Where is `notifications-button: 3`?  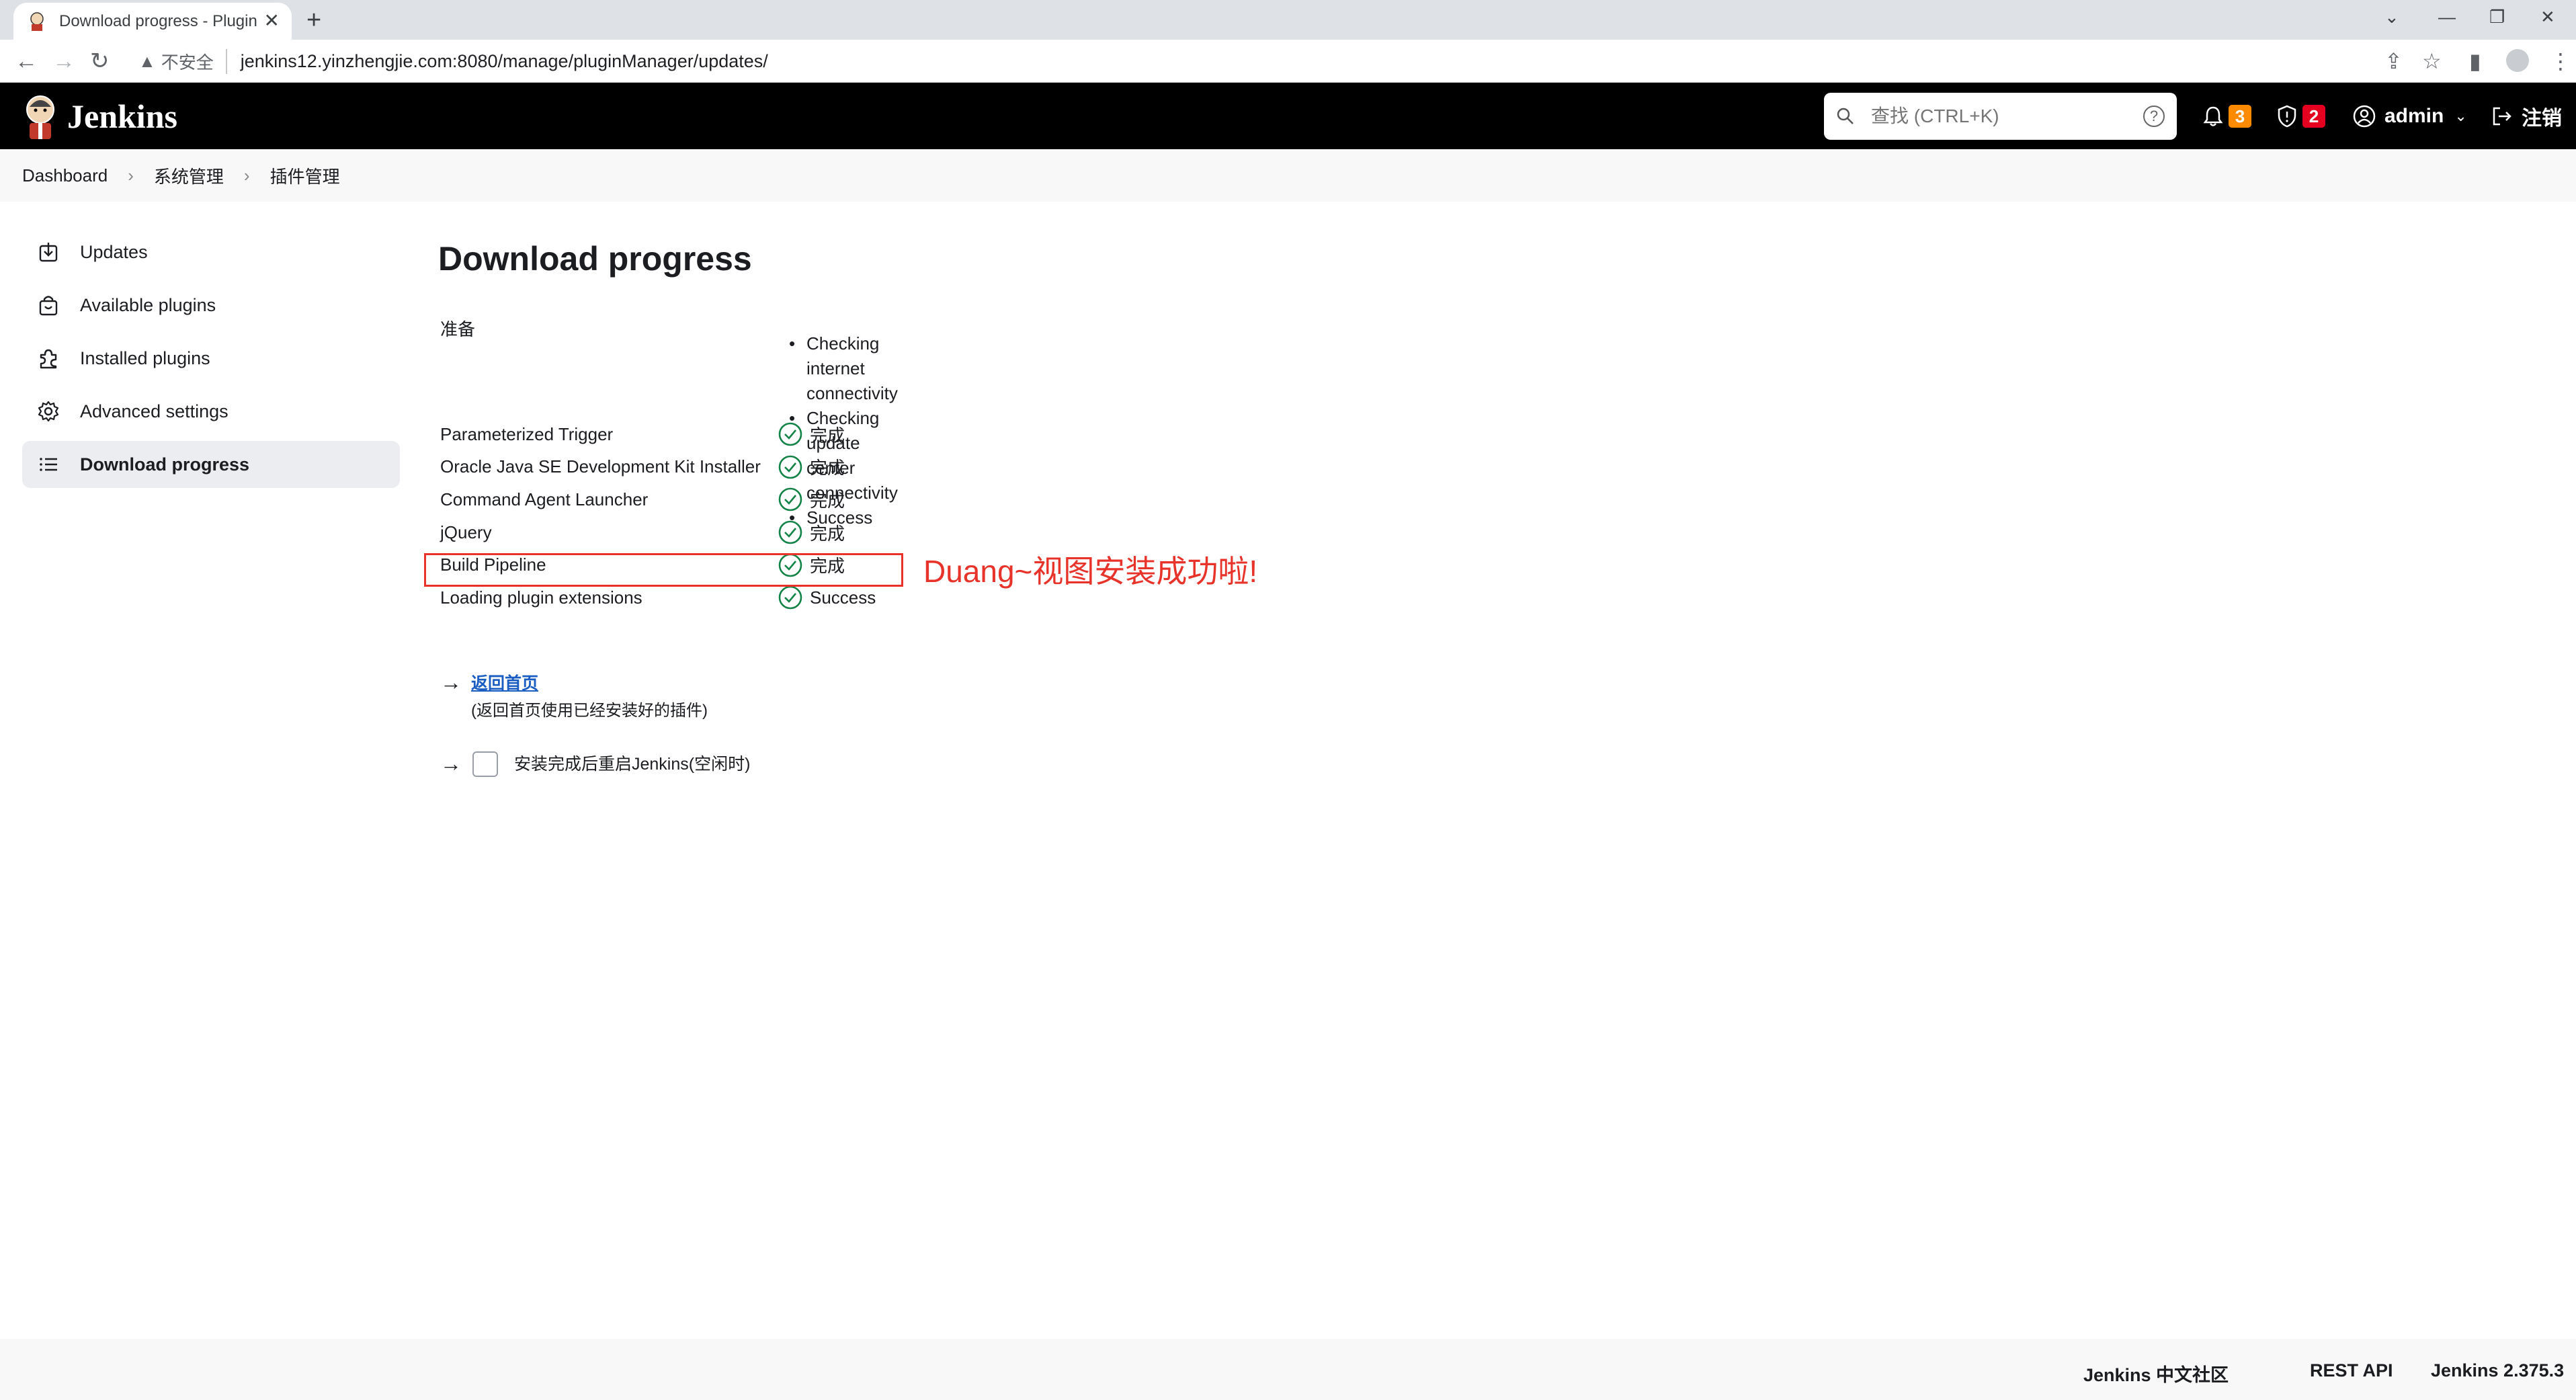
notifications-button: 3 is located at coordinates (2226, 116).